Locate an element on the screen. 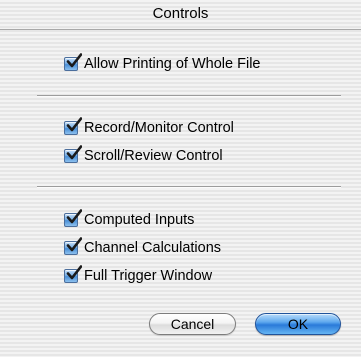 Image resolution: width=361 pixels, height=357 pixels. scroll-review-checkbox is located at coordinates (73, 154).